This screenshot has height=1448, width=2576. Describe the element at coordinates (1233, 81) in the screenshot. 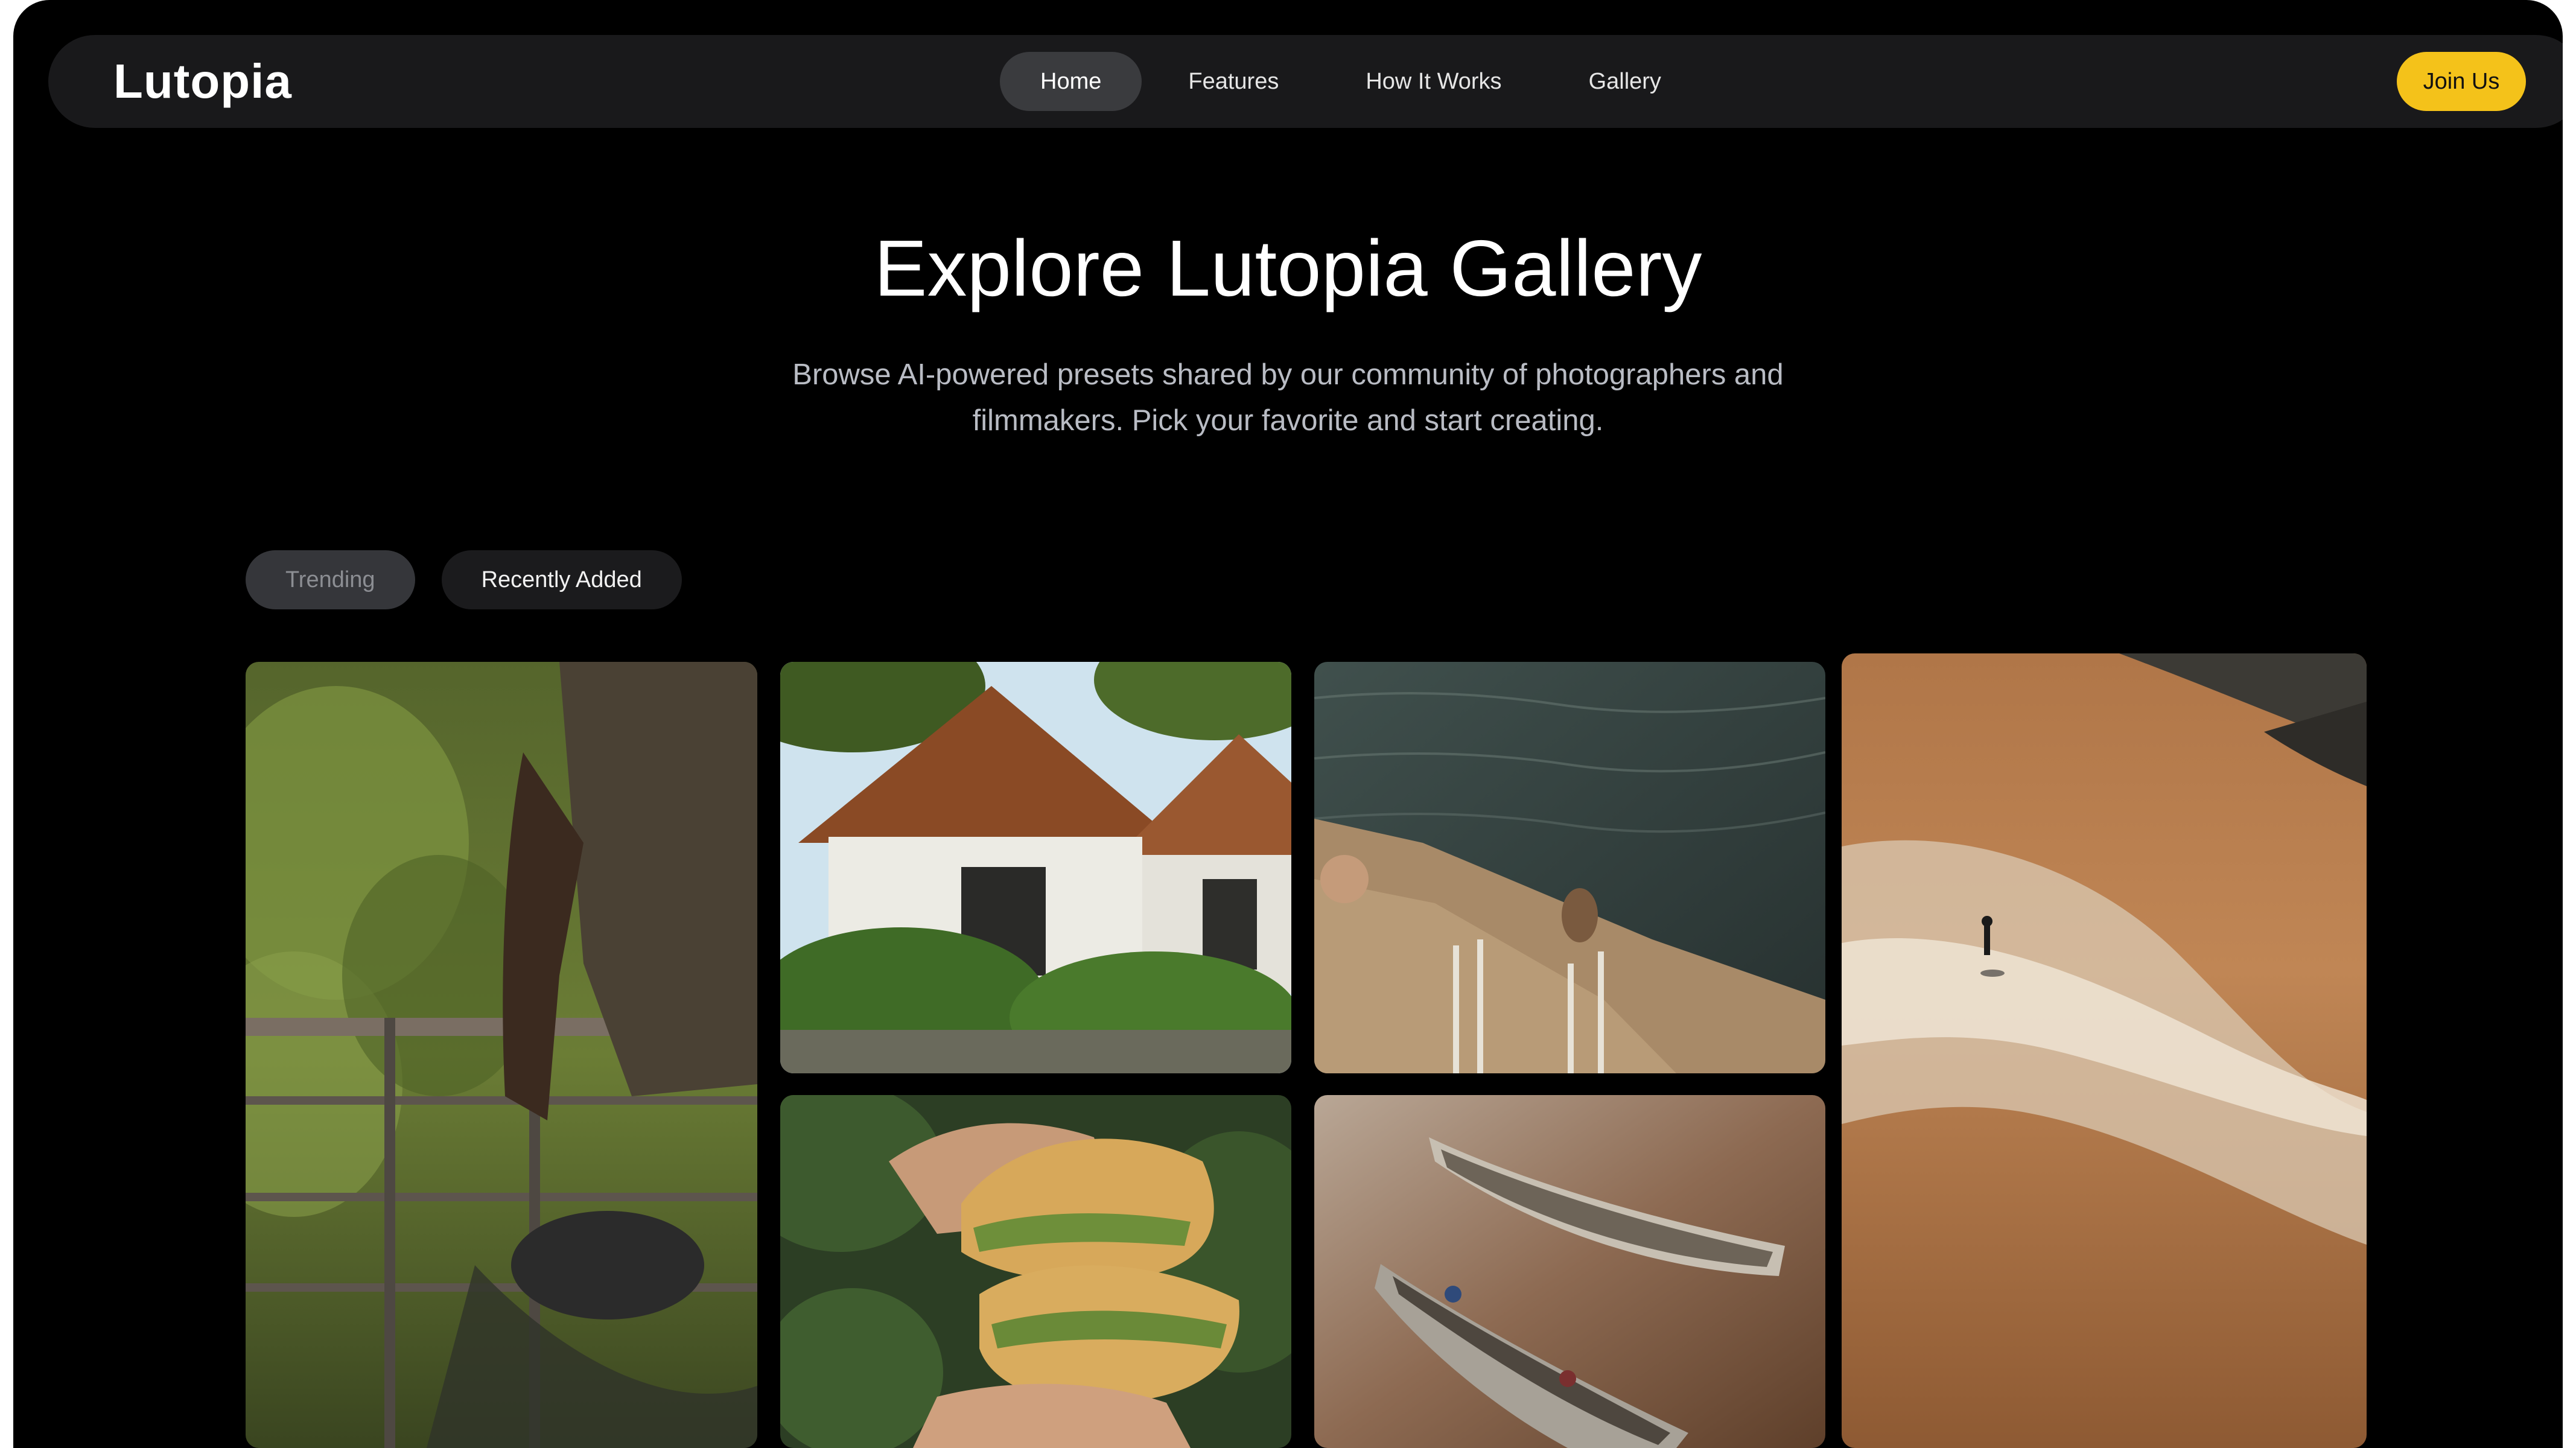

I see `nav-item-features: Features` at that location.